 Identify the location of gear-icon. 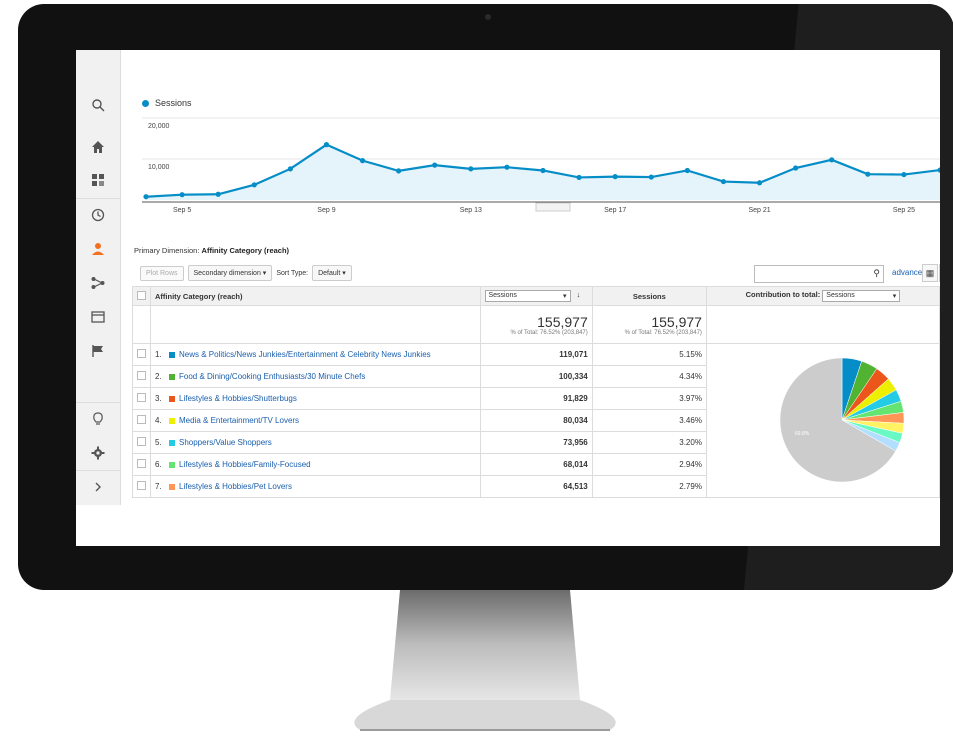
(98, 453).